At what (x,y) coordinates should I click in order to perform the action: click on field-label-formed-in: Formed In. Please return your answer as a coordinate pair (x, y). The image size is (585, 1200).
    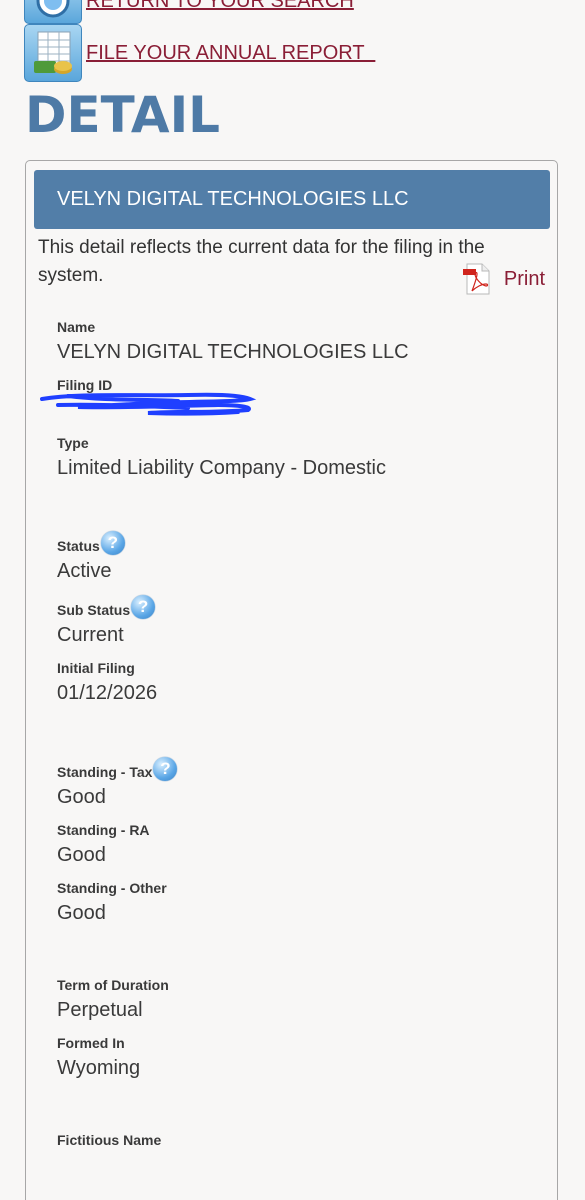
    Looking at the image, I should click on (91, 1043).